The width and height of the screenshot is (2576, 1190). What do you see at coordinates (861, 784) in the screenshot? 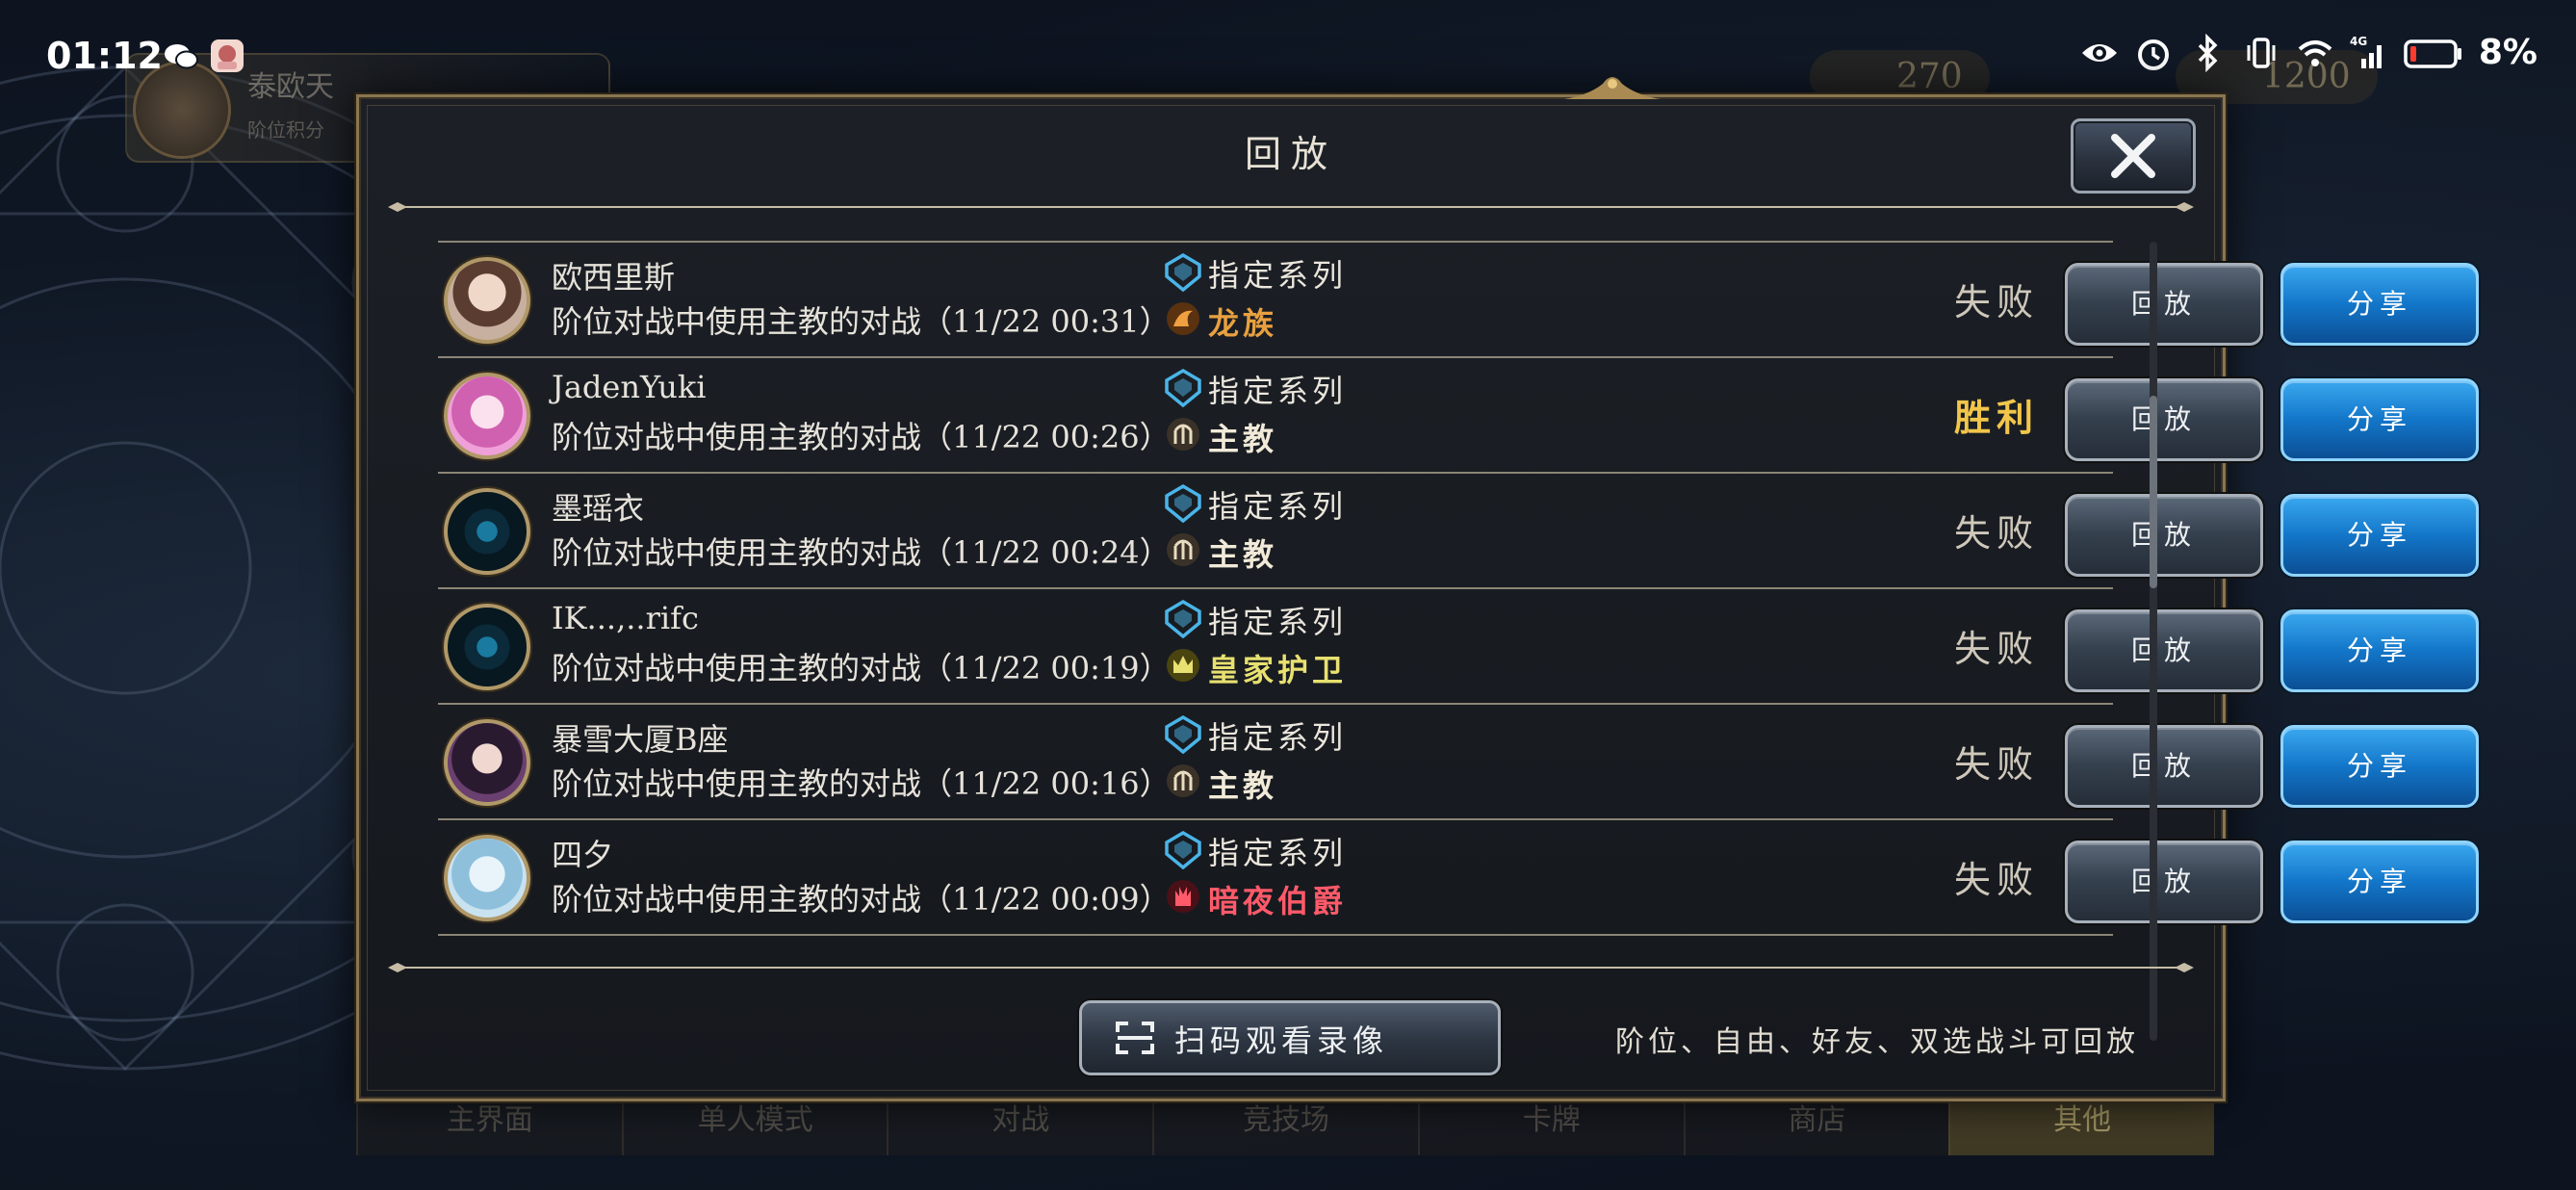
I see `match-description: 阶位对战中使用主教的对战（11/22 00:16）` at bounding box center [861, 784].